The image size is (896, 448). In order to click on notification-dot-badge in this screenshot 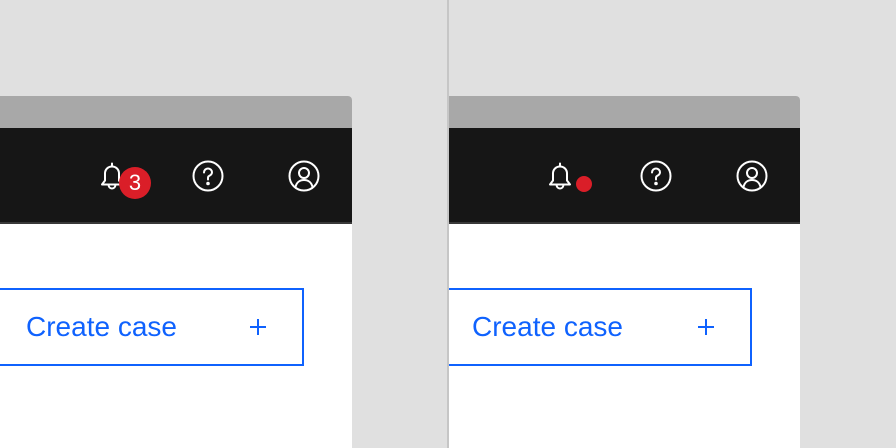, I will do `click(584, 184)`.